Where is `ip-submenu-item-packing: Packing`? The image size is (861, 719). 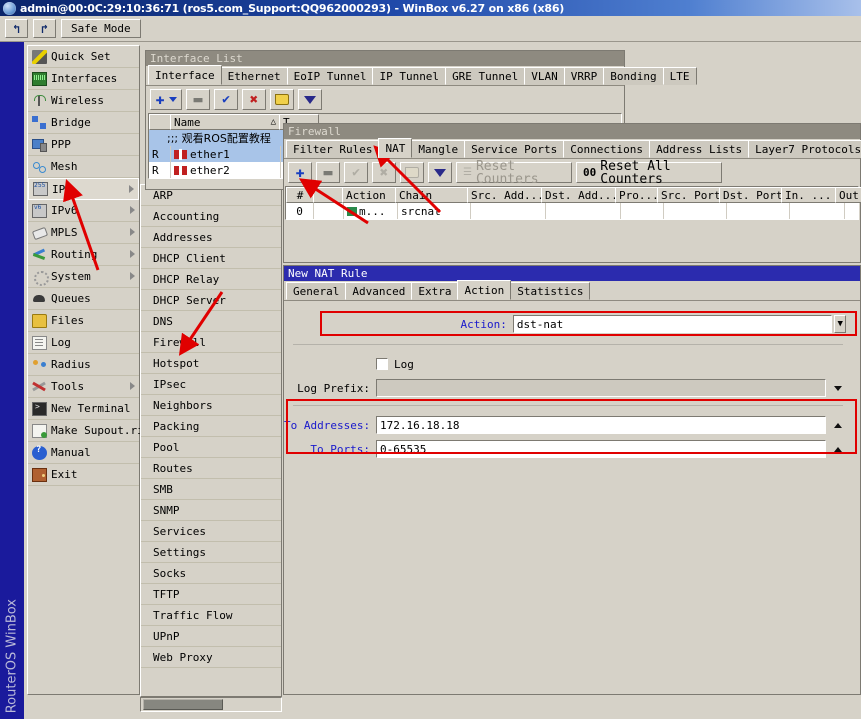
ip-submenu-item-packing: Packing is located at coordinates (211, 426).